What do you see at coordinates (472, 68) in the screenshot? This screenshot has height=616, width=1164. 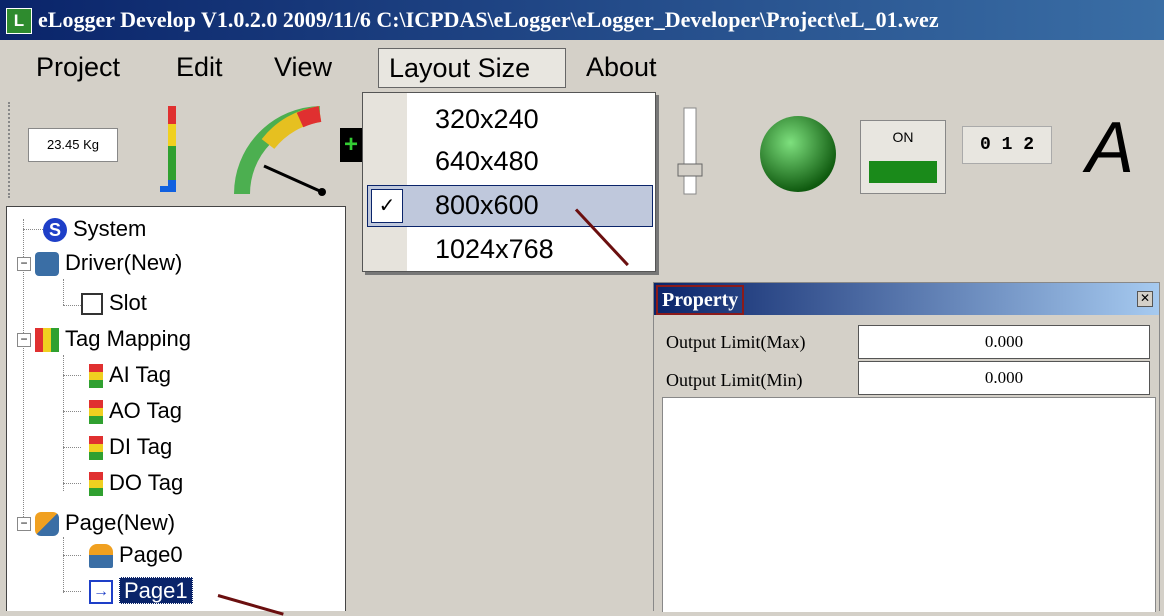 I see `menu-layout-size: Layout Size` at bounding box center [472, 68].